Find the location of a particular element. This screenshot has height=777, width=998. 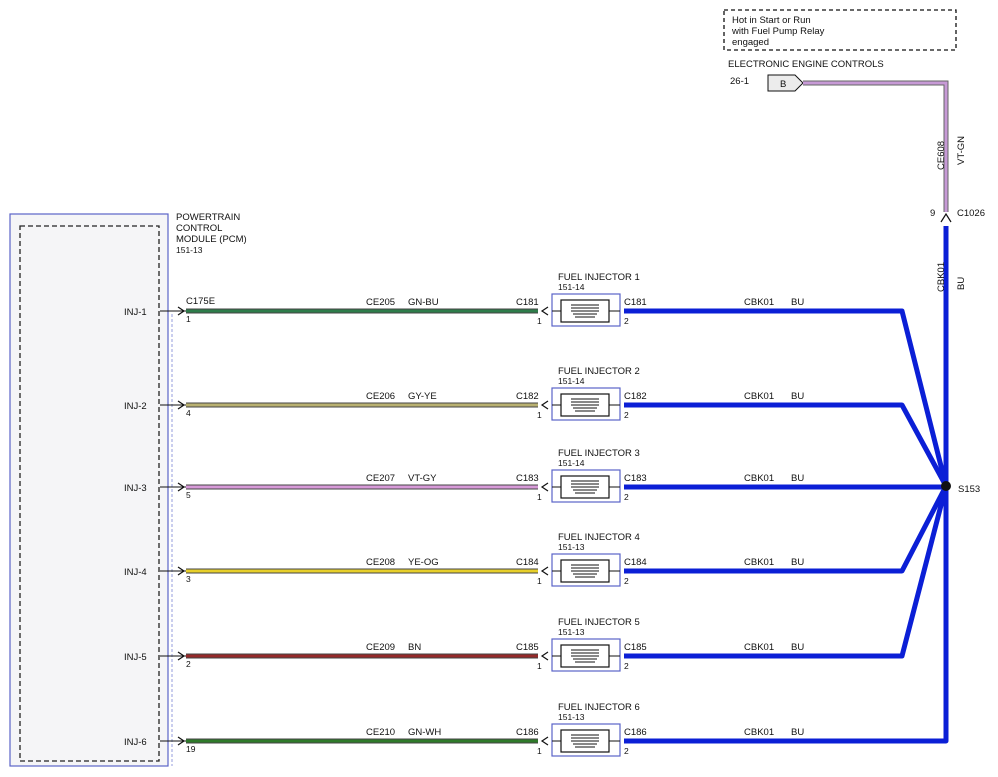

out-connector-label: C182 is located at coordinates (635, 396).